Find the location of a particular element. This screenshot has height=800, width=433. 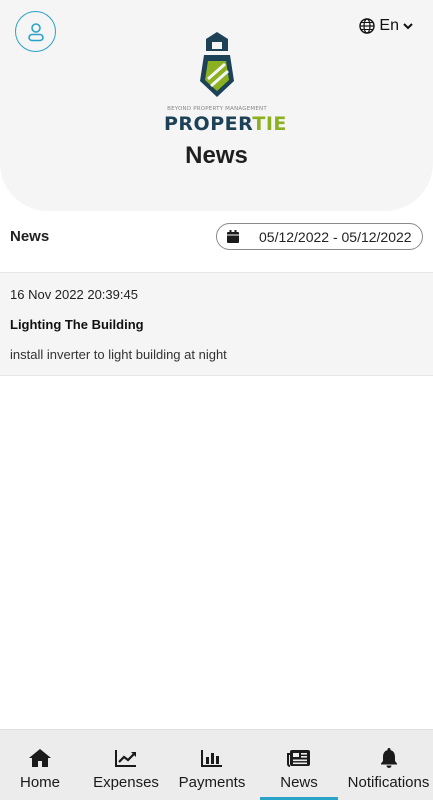

propertie-logo: BEYOND PROPERTY MANAGEMENT PROPERTIE is located at coordinates (225, 83).